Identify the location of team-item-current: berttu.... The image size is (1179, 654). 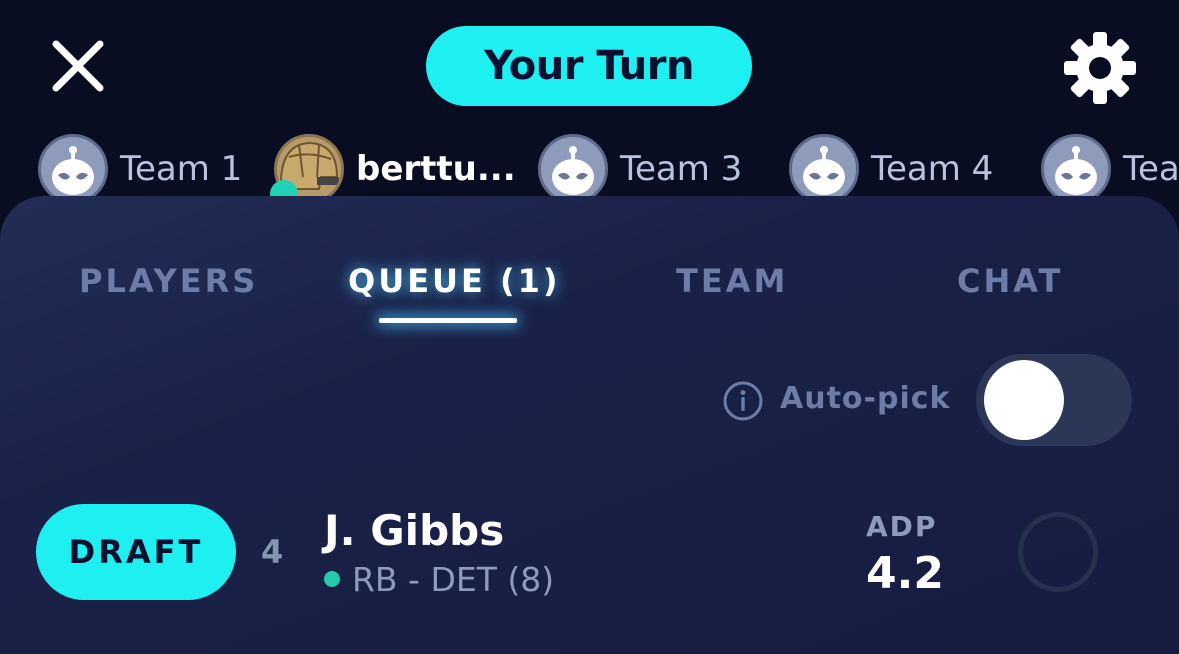
(395, 169).